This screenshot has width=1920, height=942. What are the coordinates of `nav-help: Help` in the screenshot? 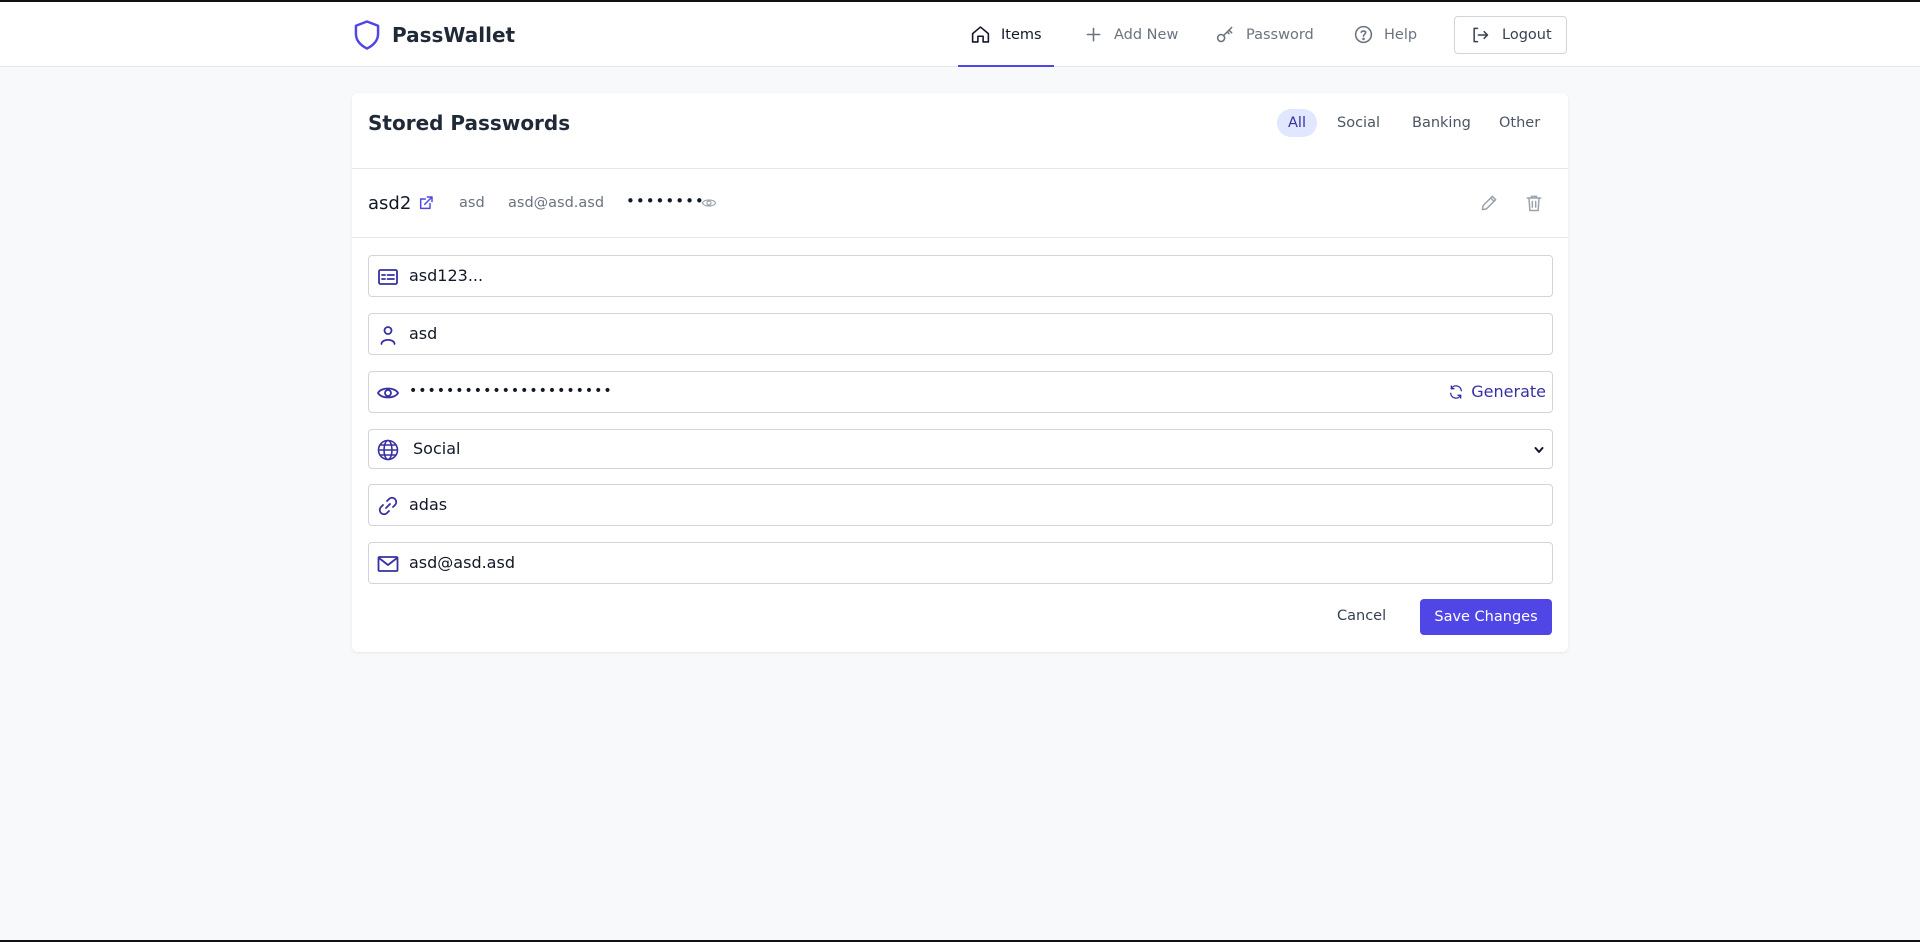 It's located at (1385, 34).